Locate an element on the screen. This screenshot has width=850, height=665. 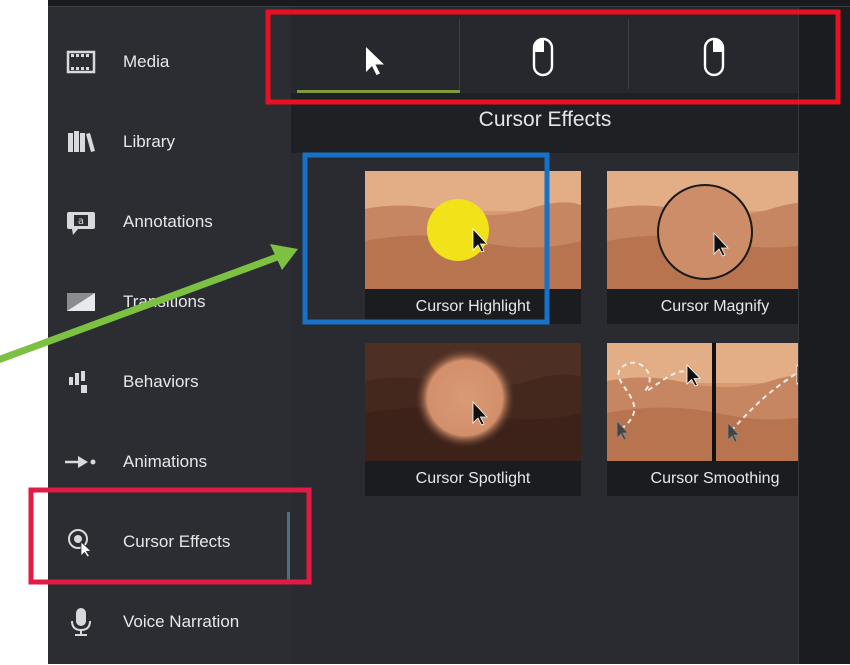
pointer-arrow-shaft is located at coordinates (141, 307).